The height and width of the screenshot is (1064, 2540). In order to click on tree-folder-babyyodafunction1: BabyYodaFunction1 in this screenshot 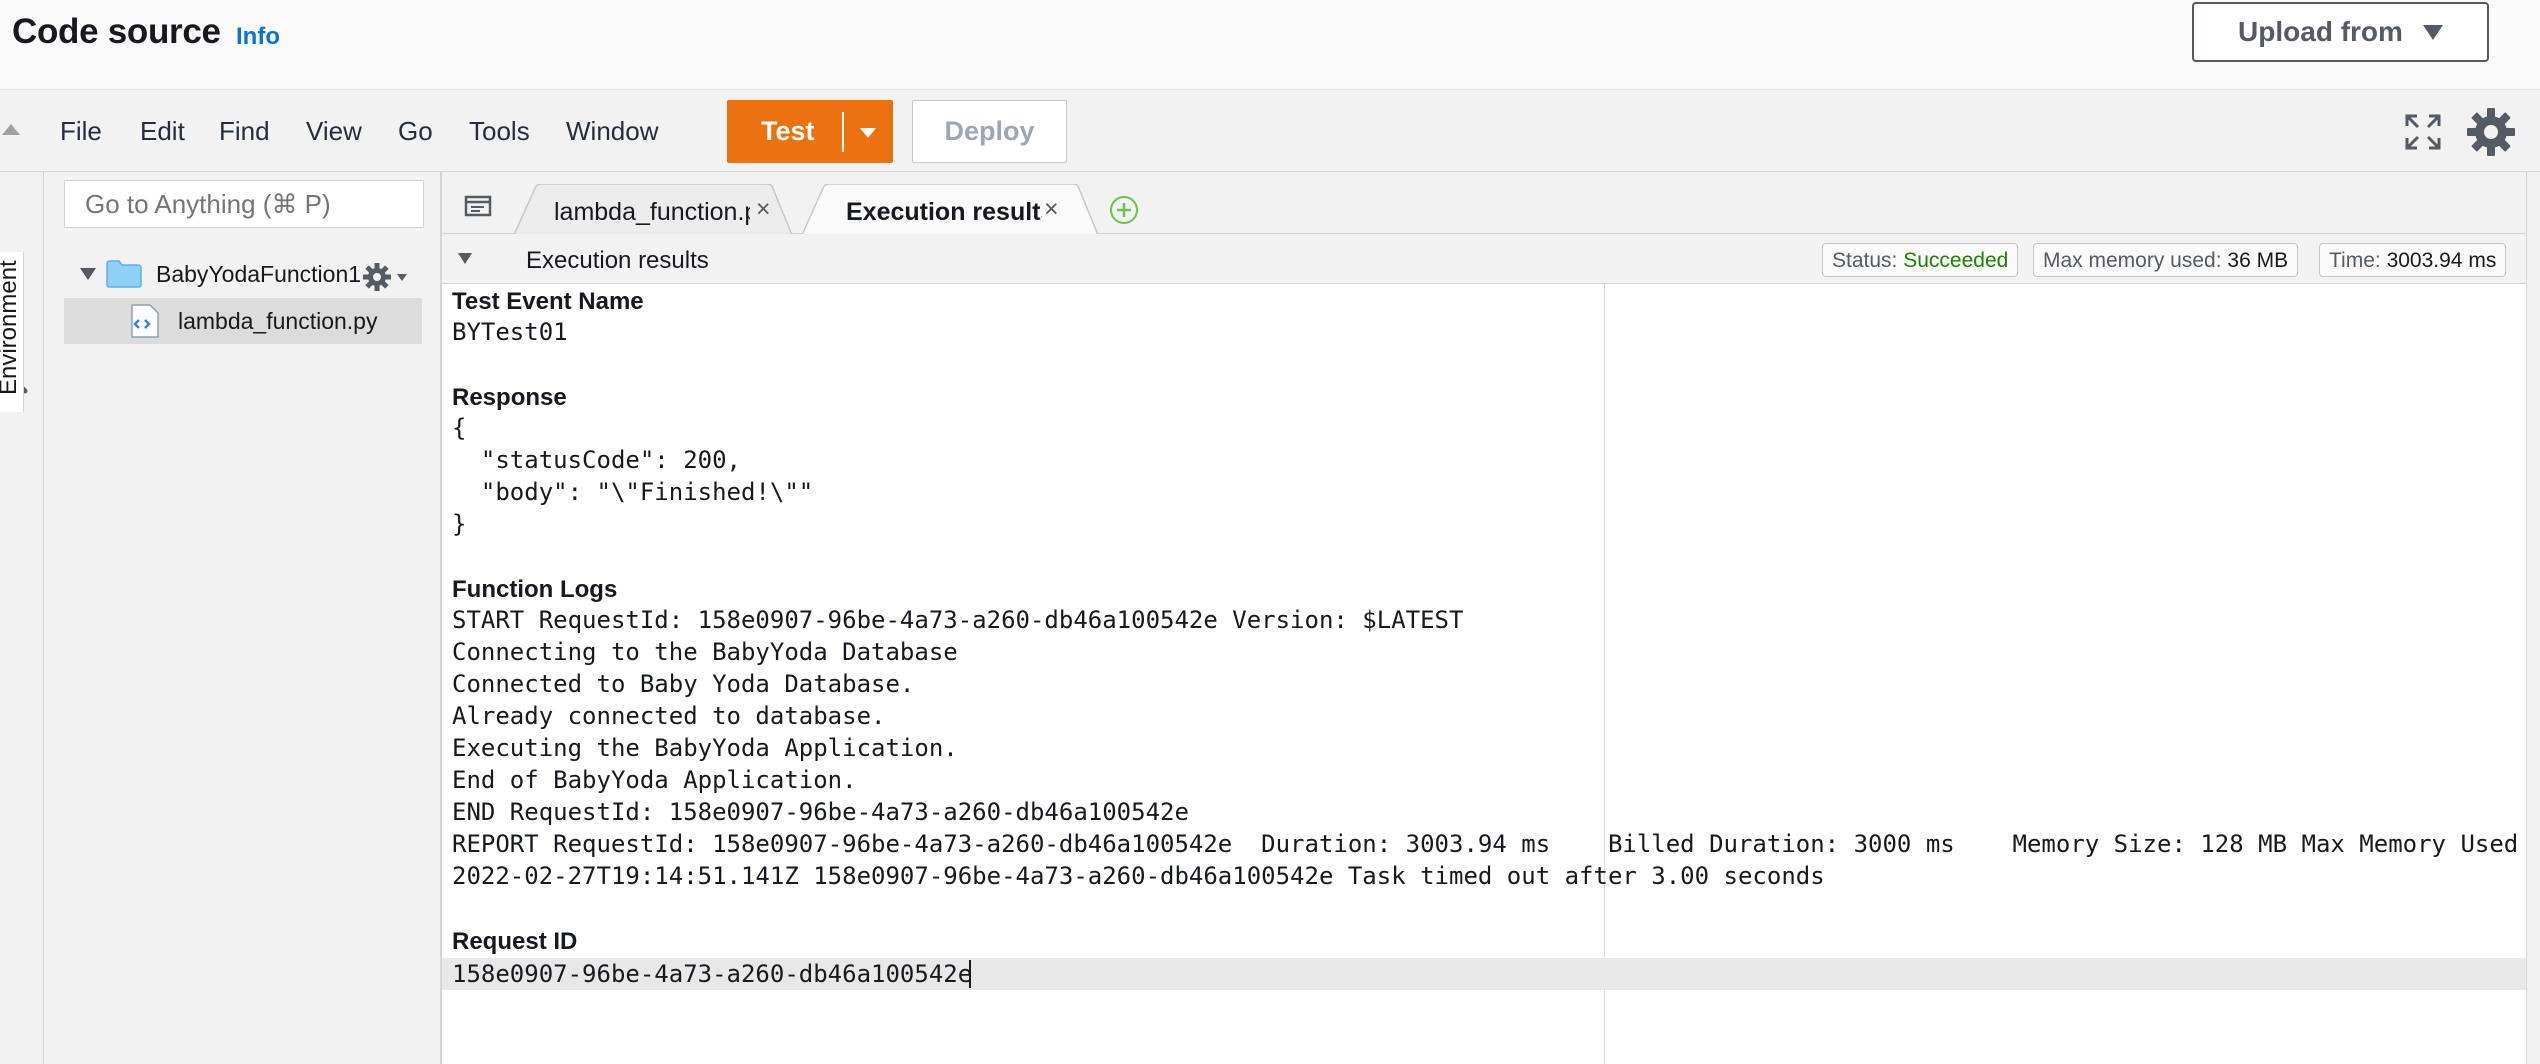, I will do `click(220, 274)`.